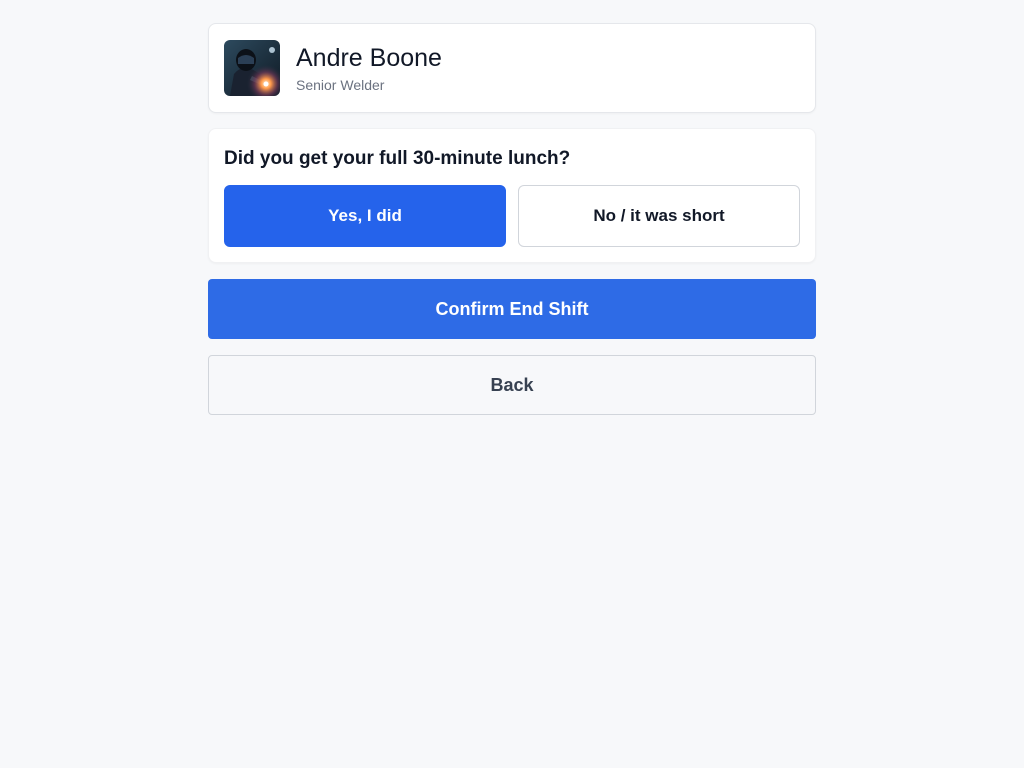 This screenshot has height=768, width=1024. I want to click on avatar, so click(252, 68).